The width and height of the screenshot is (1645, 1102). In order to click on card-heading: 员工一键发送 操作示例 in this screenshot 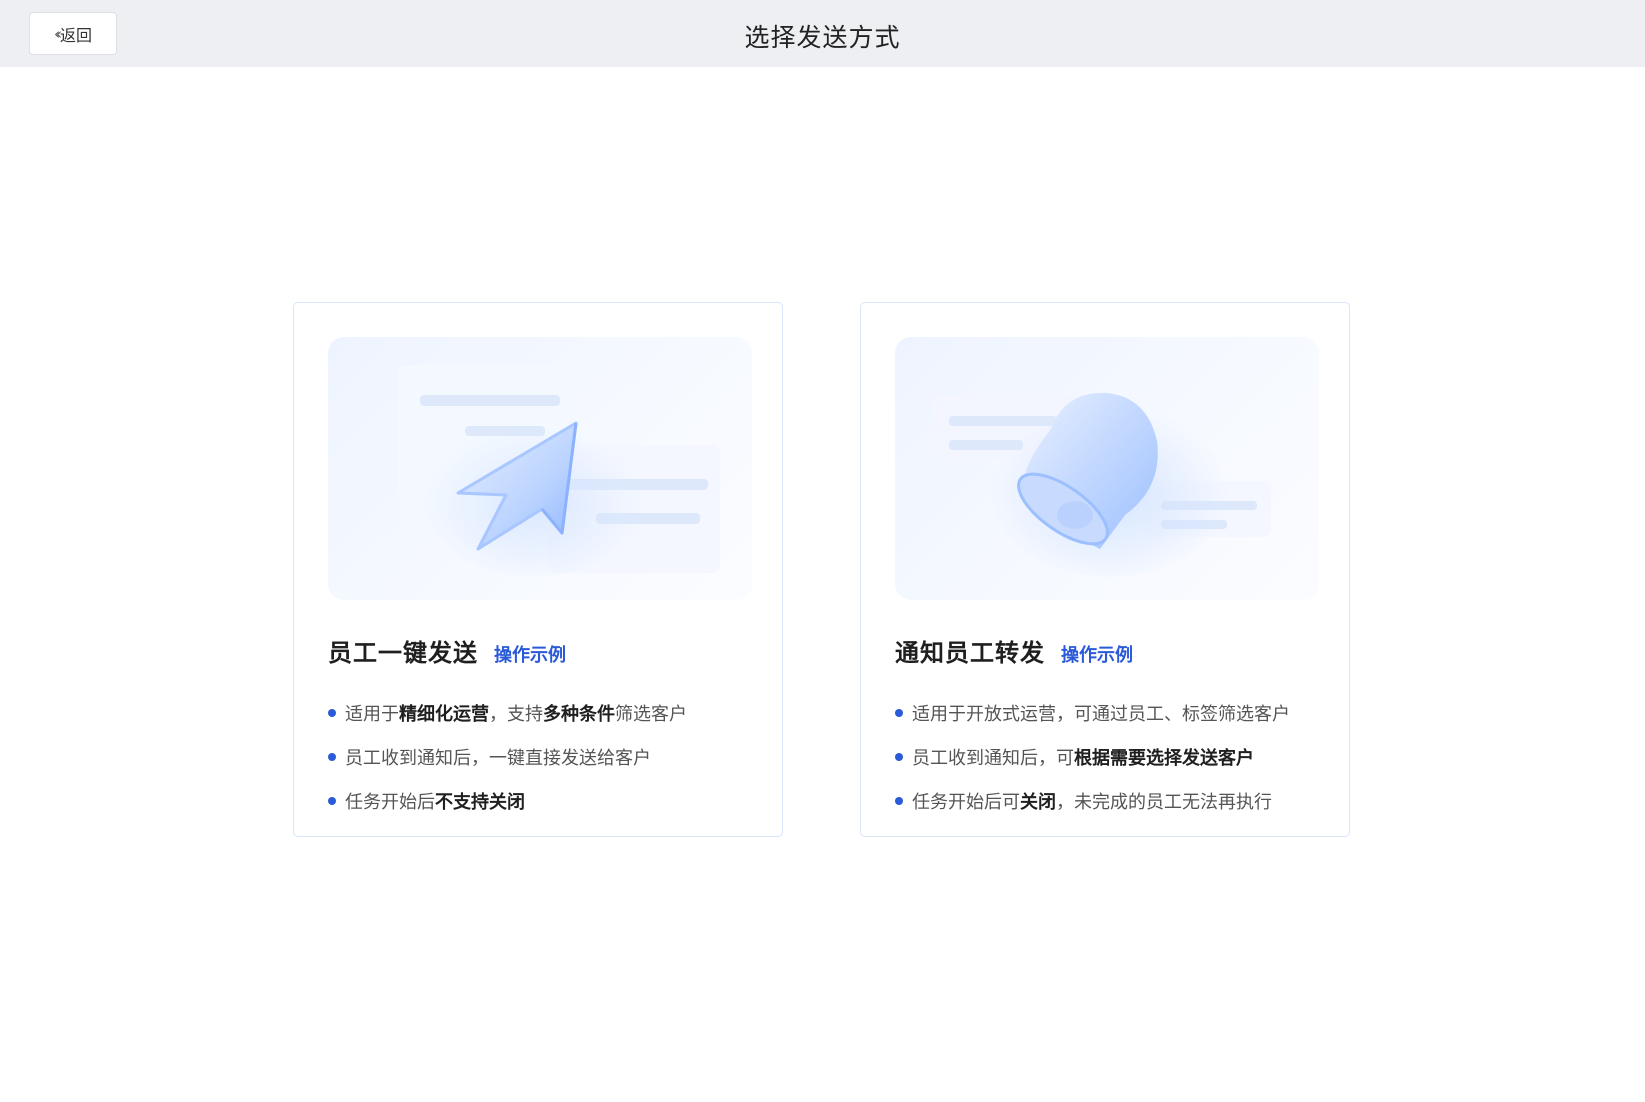, I will do `click(447, 650)`.